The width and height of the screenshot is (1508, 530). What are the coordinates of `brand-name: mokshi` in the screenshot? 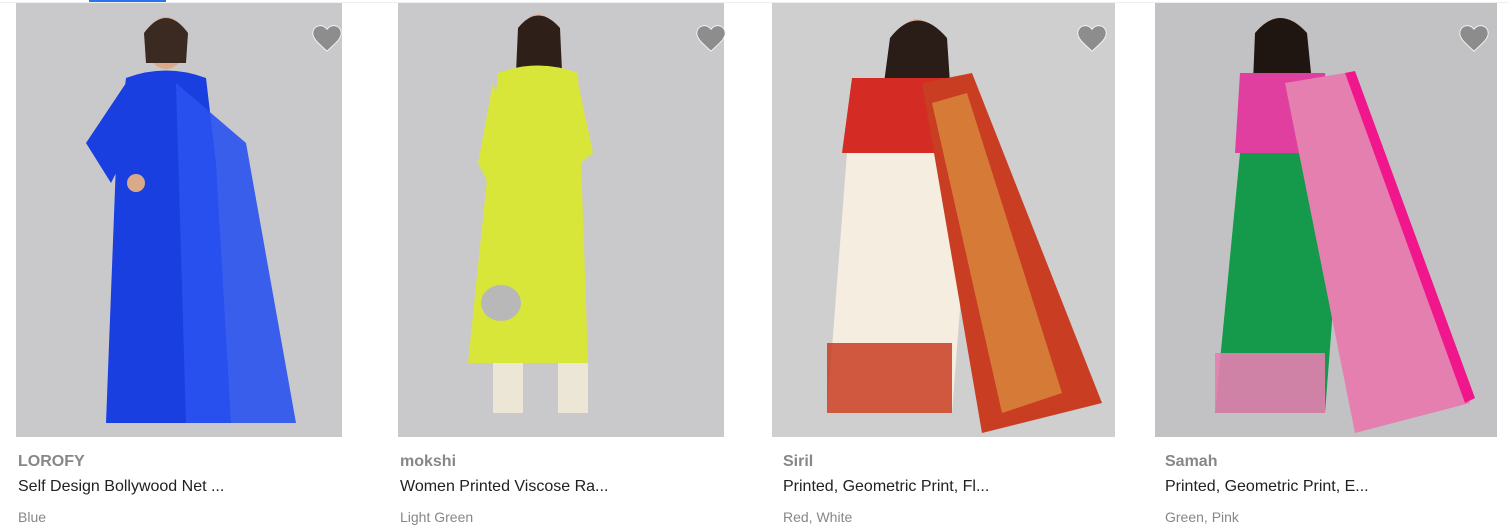 It's located at (428, 462).